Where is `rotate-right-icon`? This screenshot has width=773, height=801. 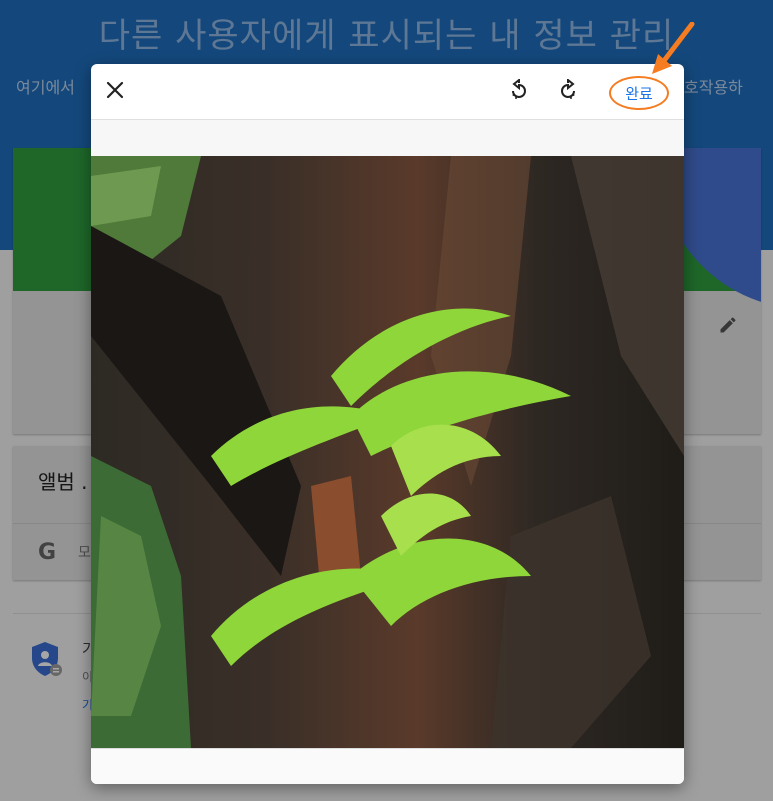 rotate-right-icon is located at coordinates (568, 91).